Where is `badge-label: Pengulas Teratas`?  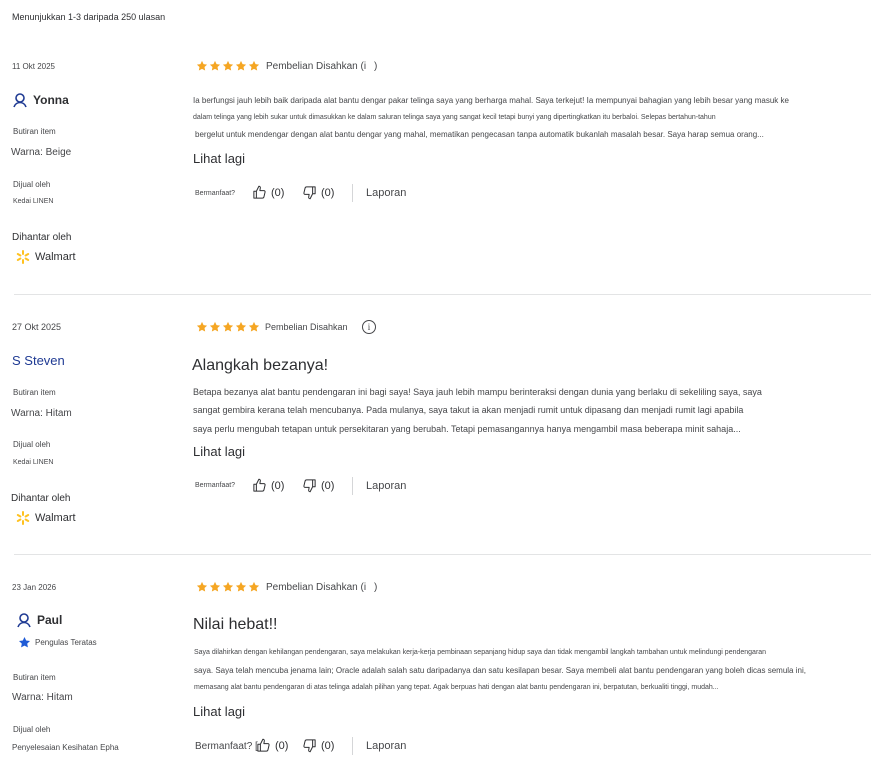
badge-label: Pengulas Teratas is located at coordinates (66, 642).